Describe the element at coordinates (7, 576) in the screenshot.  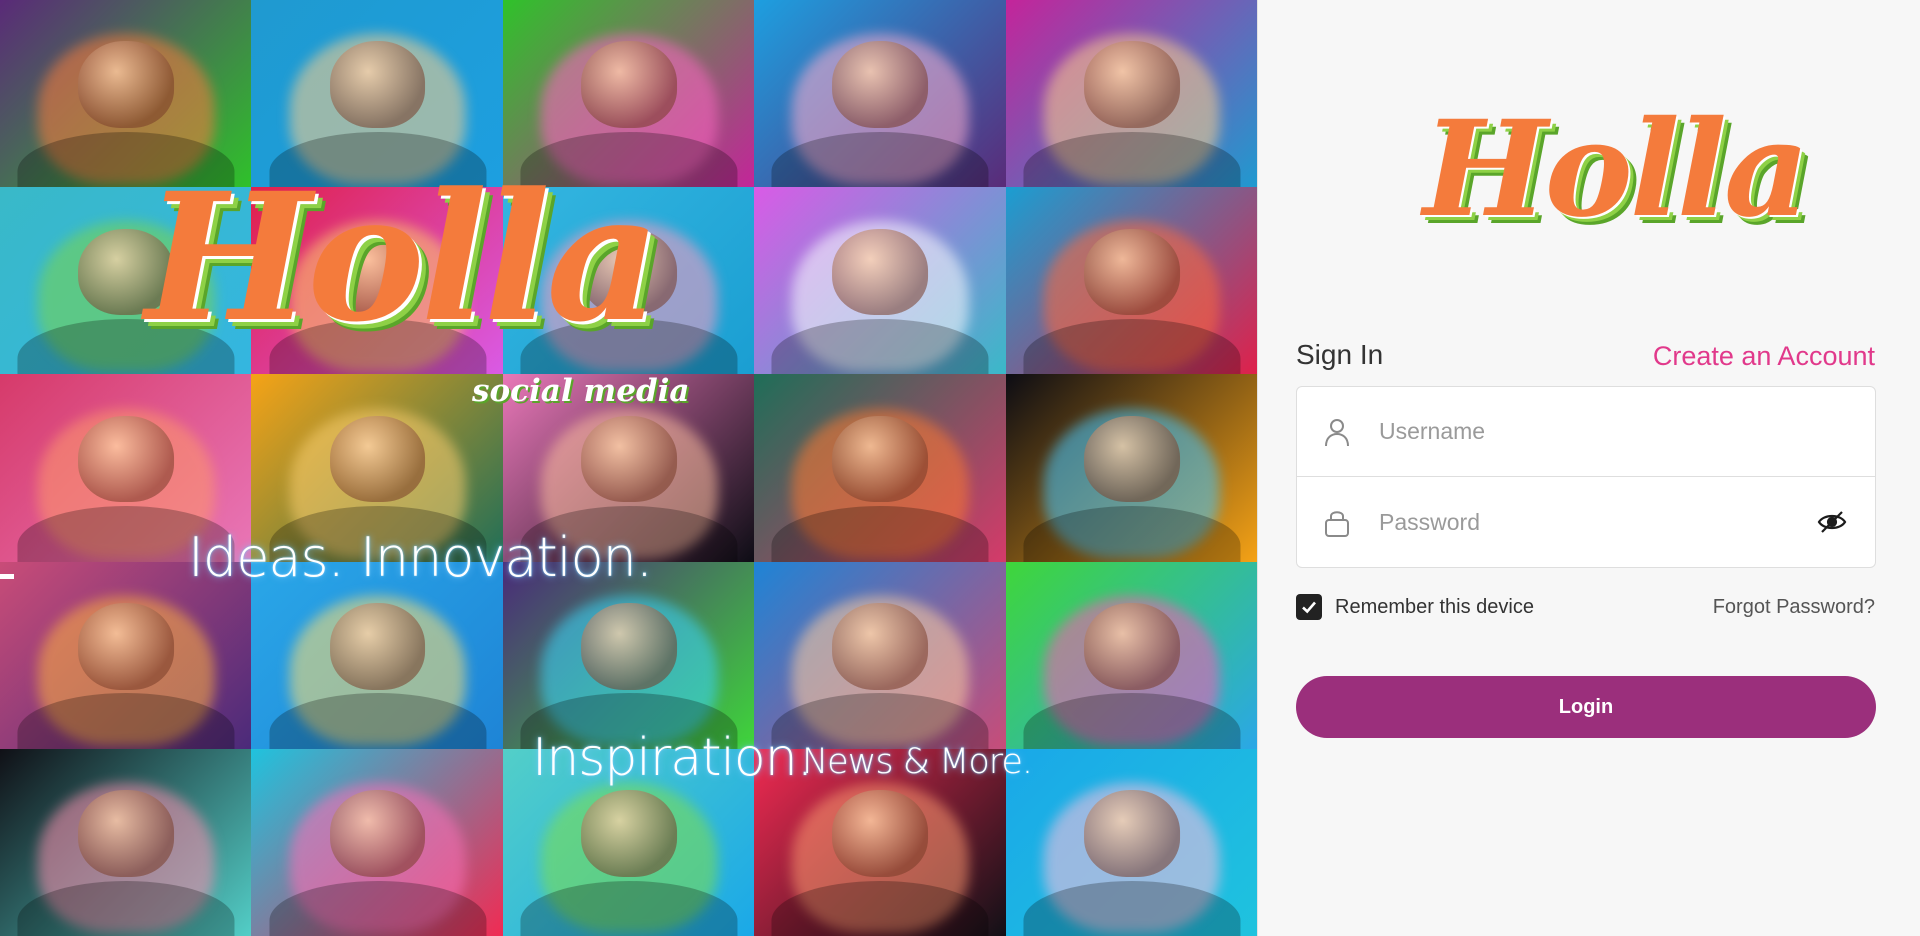
I see `hero-marker` at that location.